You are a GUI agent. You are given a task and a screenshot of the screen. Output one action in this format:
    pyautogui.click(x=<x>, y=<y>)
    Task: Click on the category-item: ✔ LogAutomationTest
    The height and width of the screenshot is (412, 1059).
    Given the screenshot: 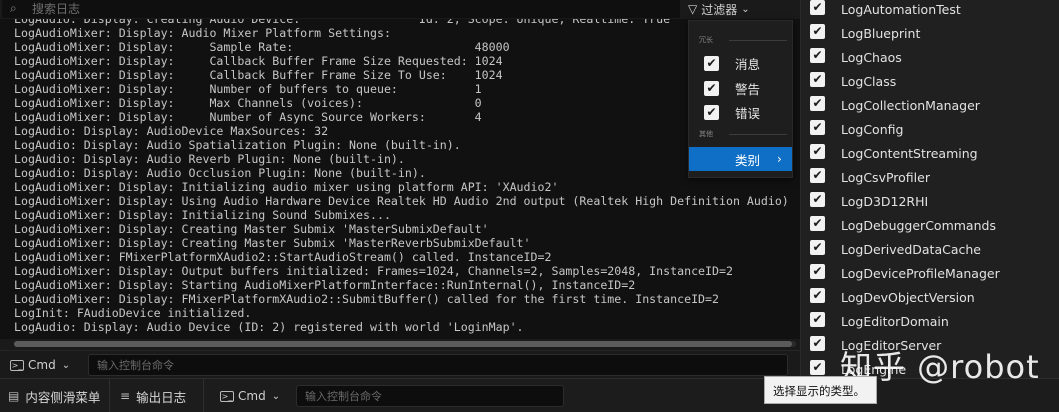 What is the action you would take?
    pyautogui.click(x=930, y=11)
    